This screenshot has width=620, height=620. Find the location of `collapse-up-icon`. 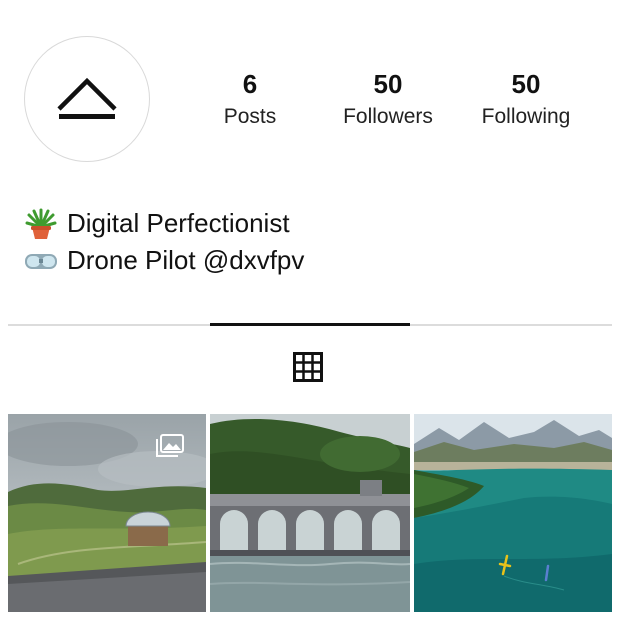

collapse-up-icon is located at coordinates (87, 98).